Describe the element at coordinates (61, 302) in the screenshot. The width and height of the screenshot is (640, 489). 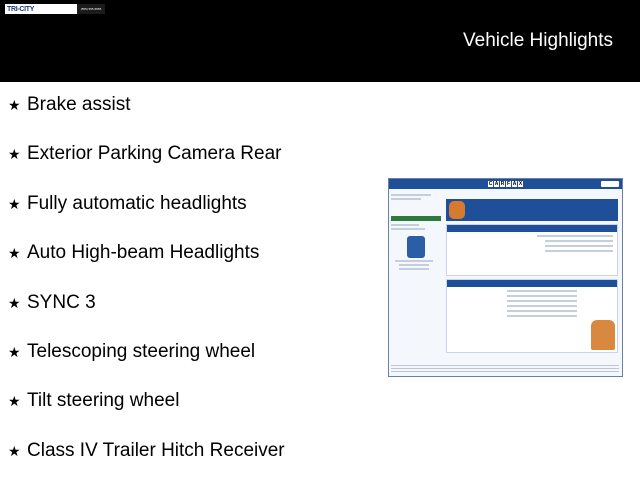
I see `highlight-label: SYNC 3` at that location.